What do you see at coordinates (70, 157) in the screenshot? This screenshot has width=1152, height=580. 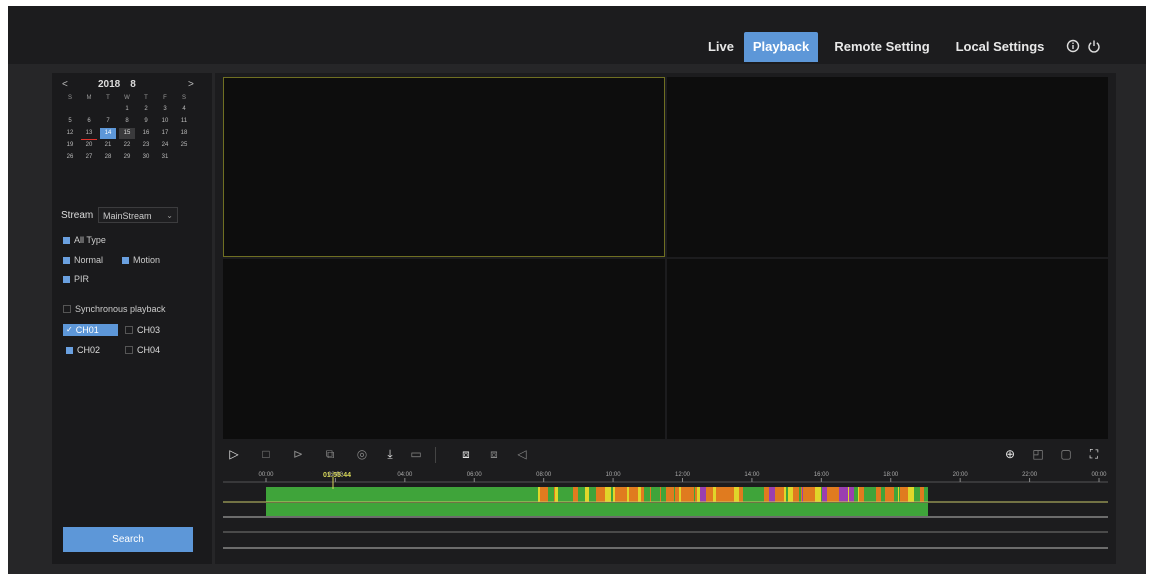 I see `calendar-day-26: 26` at bounding box center [70, 157].